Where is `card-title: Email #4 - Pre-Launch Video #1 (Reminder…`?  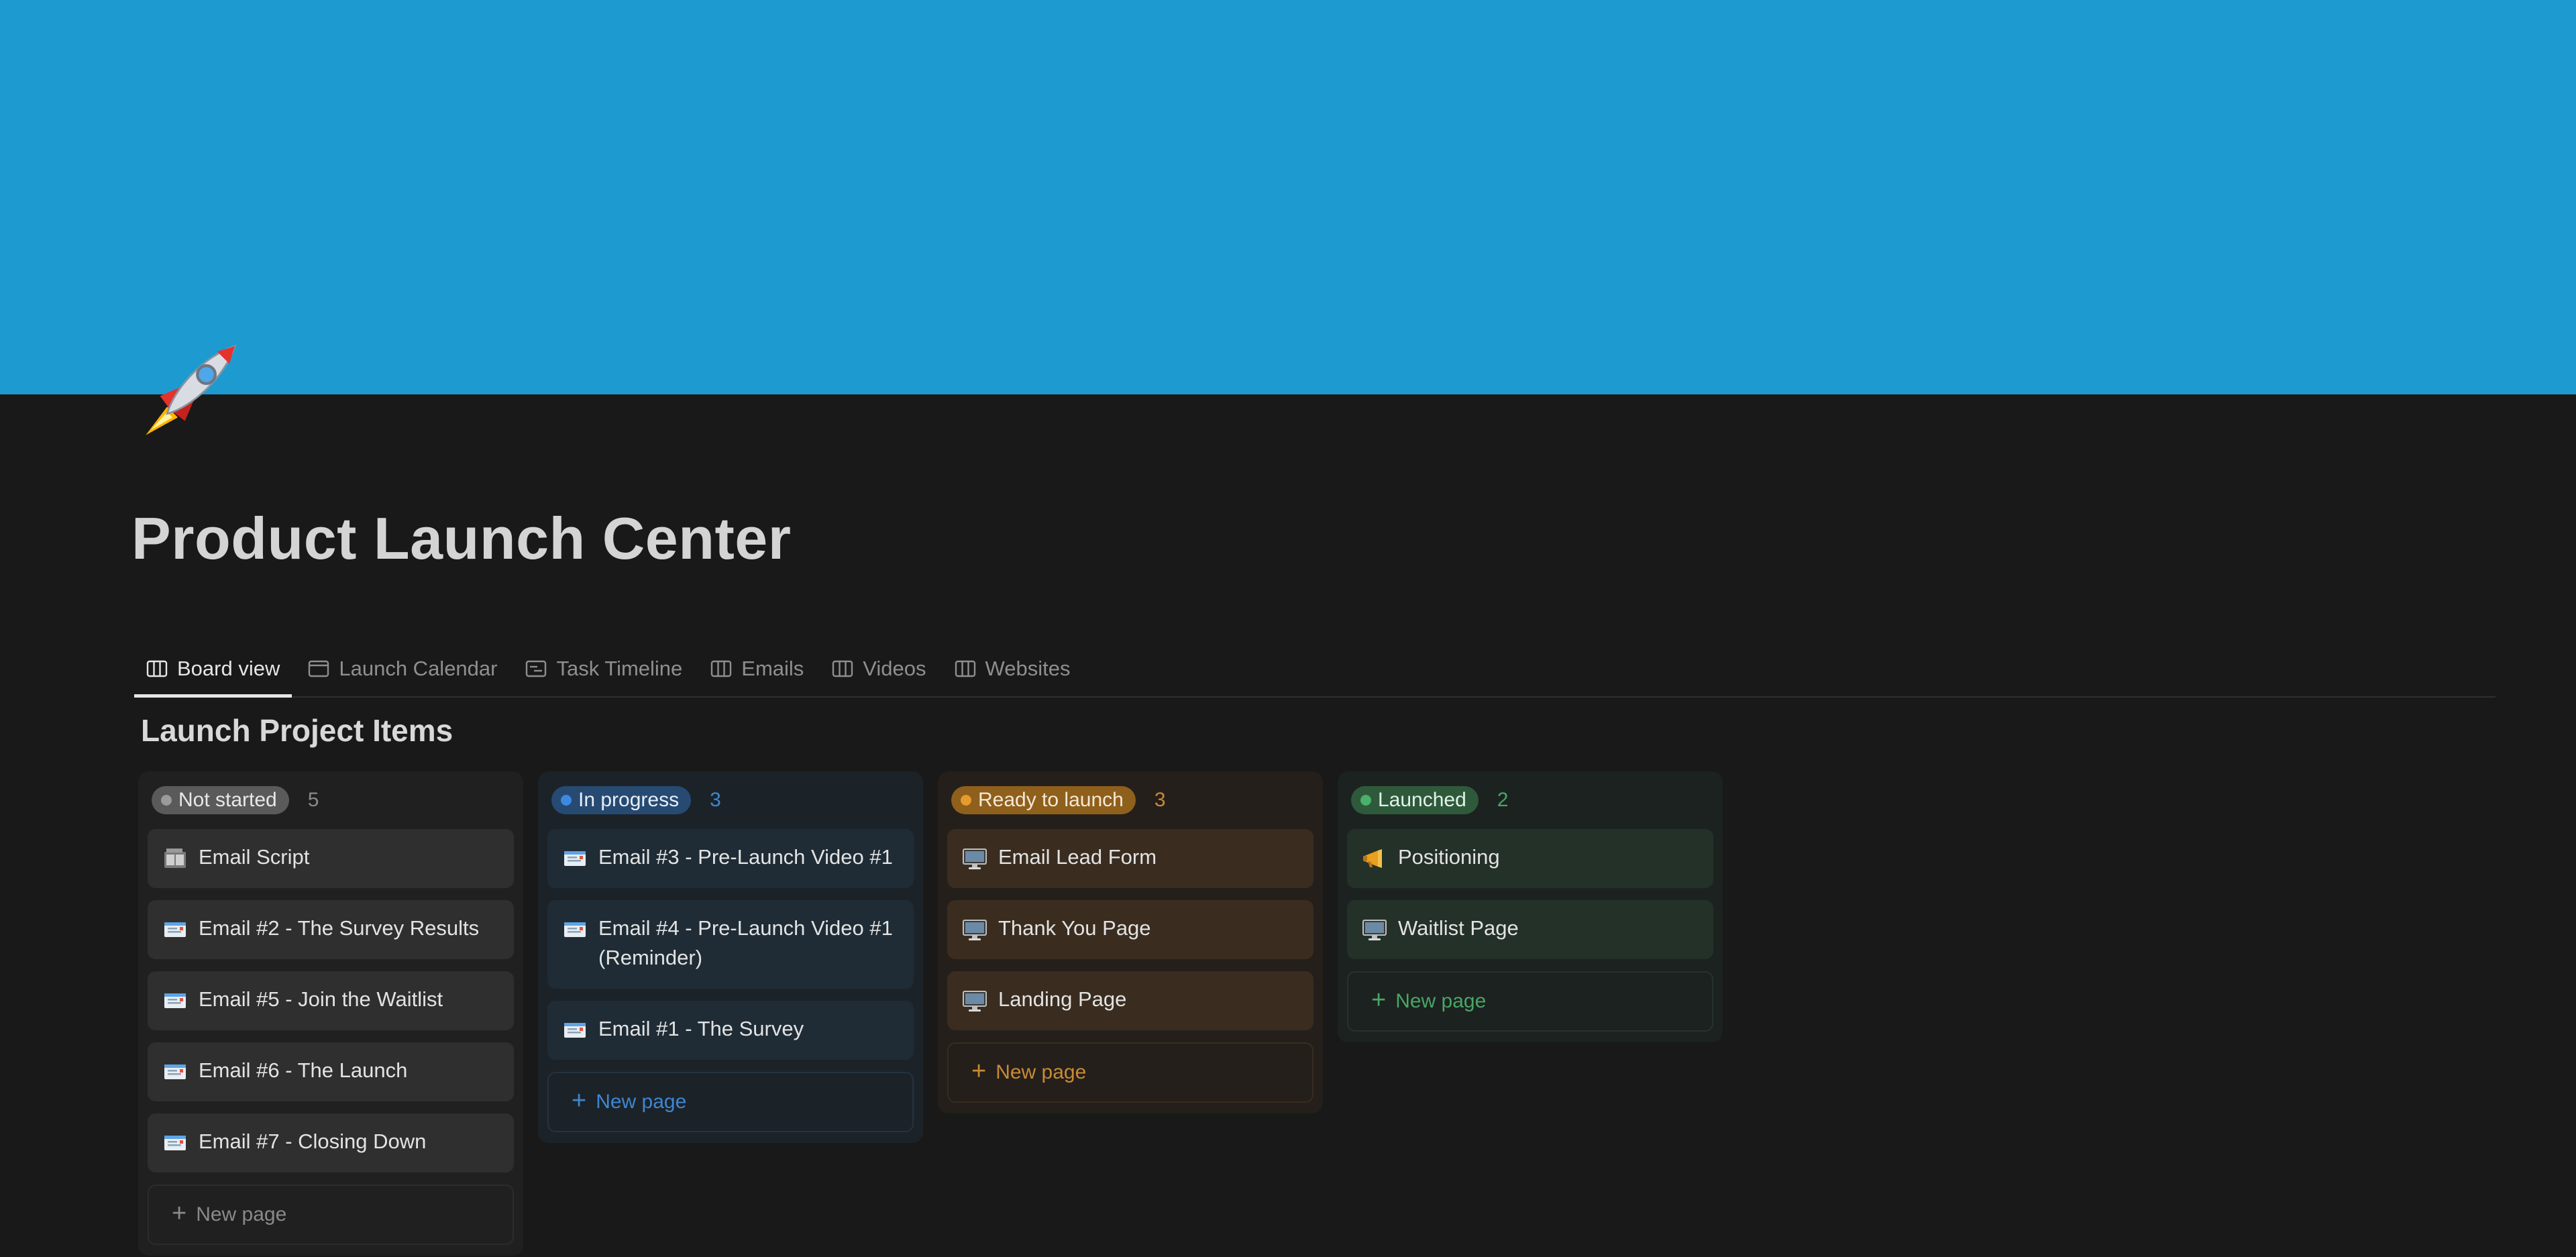
card-title: Email #4 - Pre-Launch Video #1 (Reminder… is located at coordinates (745, 943).